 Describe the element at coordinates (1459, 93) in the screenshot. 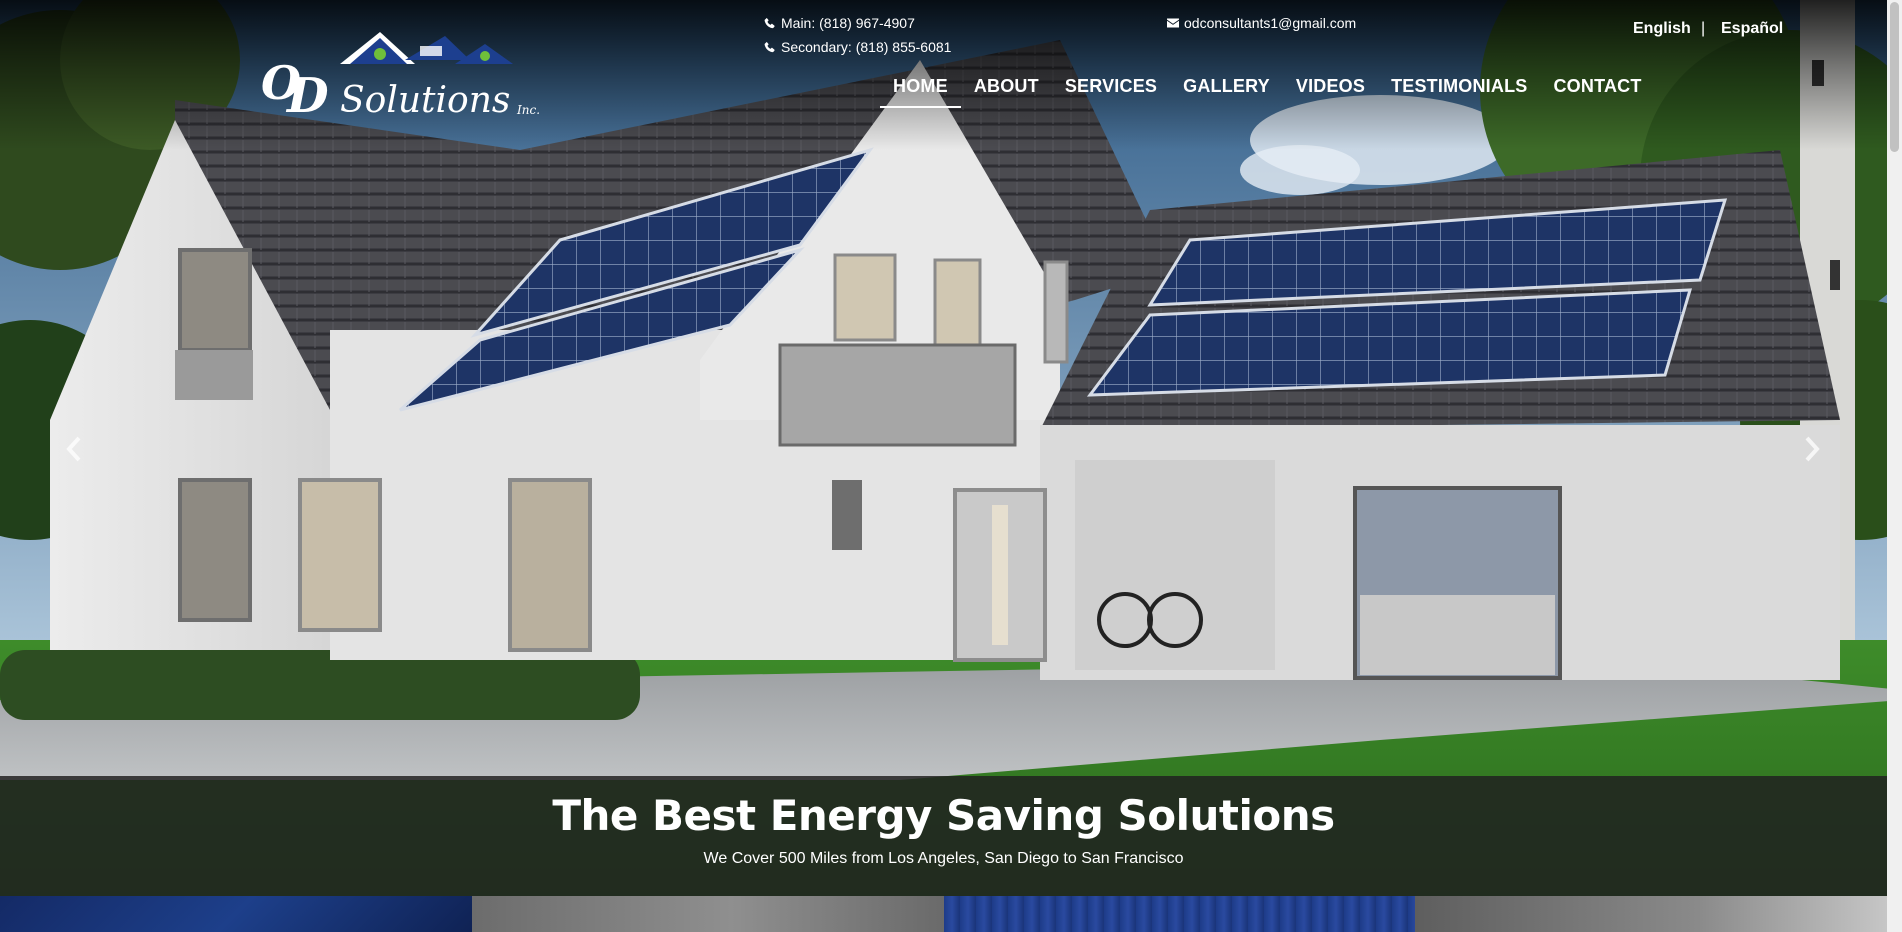

I see `nav-testimonials: TESTIMONIALS` at that location.